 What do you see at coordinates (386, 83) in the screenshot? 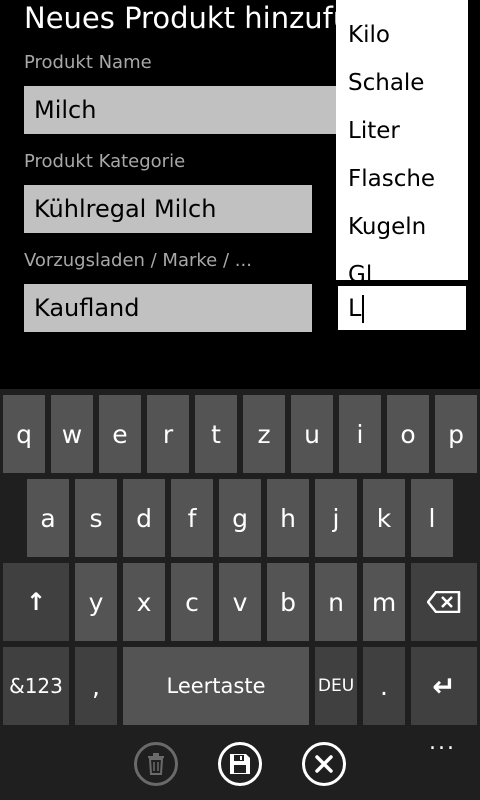
I see `suggestion-schale: Schale` at bounding box center [386, 83].